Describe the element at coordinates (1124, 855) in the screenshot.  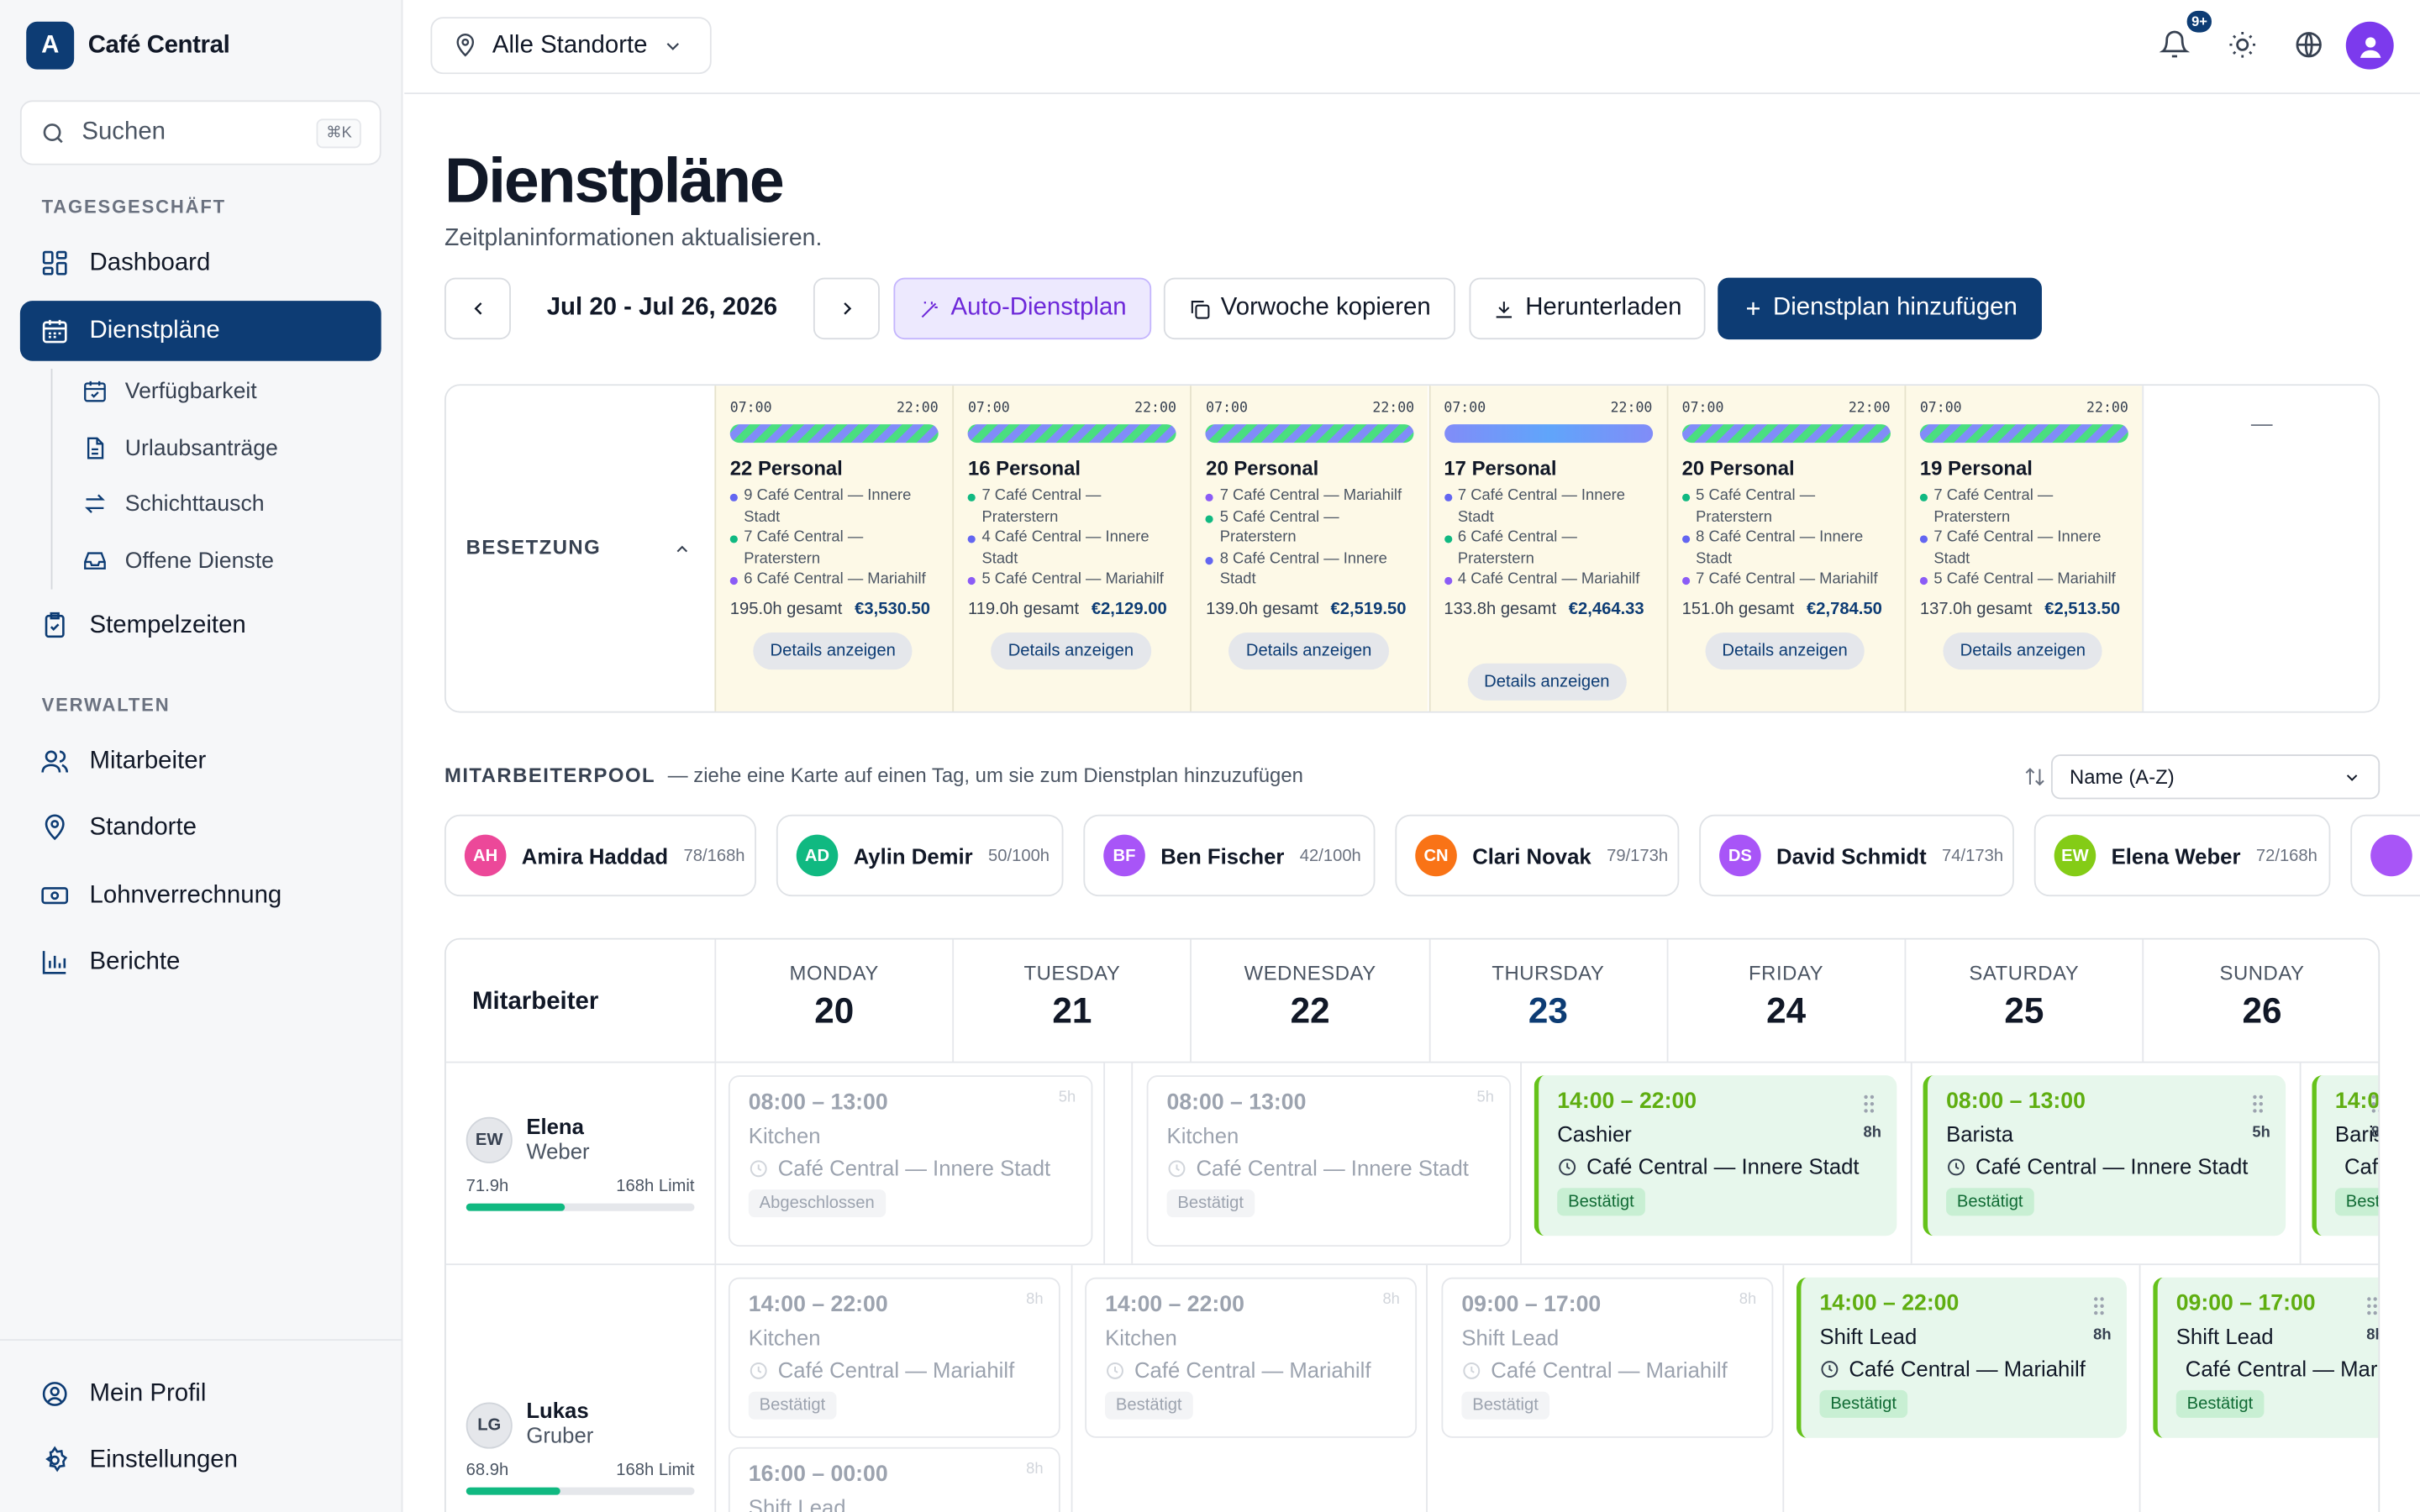
I see `employee-avatar: BF` at that location.